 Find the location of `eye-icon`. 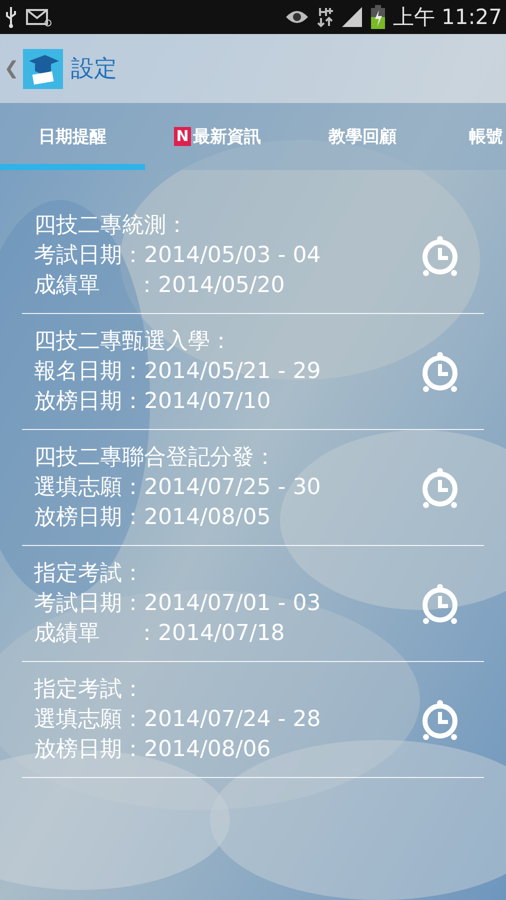

eye-icon is located at coordinates (296, 17).